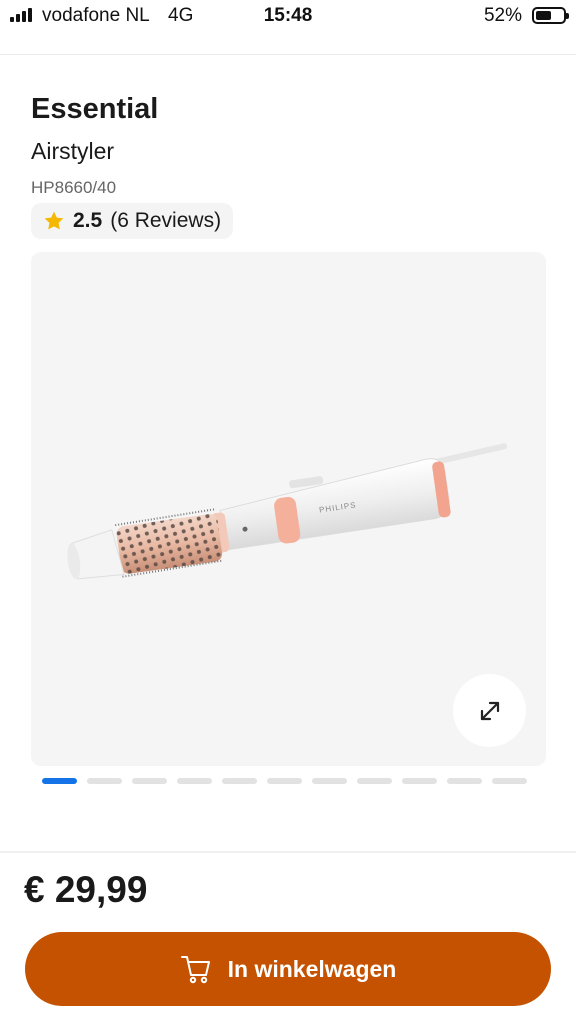 The width and height of the screenshot is (576, 1024). I want to click on product-model-number: HP8660/40, so click(74, 187).